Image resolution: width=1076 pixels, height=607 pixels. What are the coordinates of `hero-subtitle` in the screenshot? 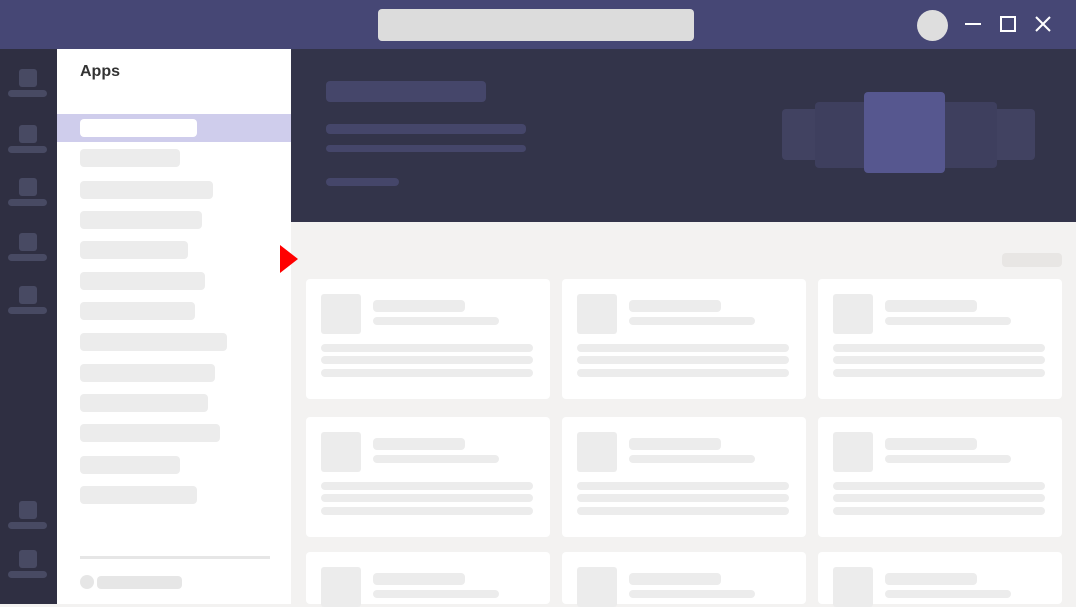 It's located at (426, 129).